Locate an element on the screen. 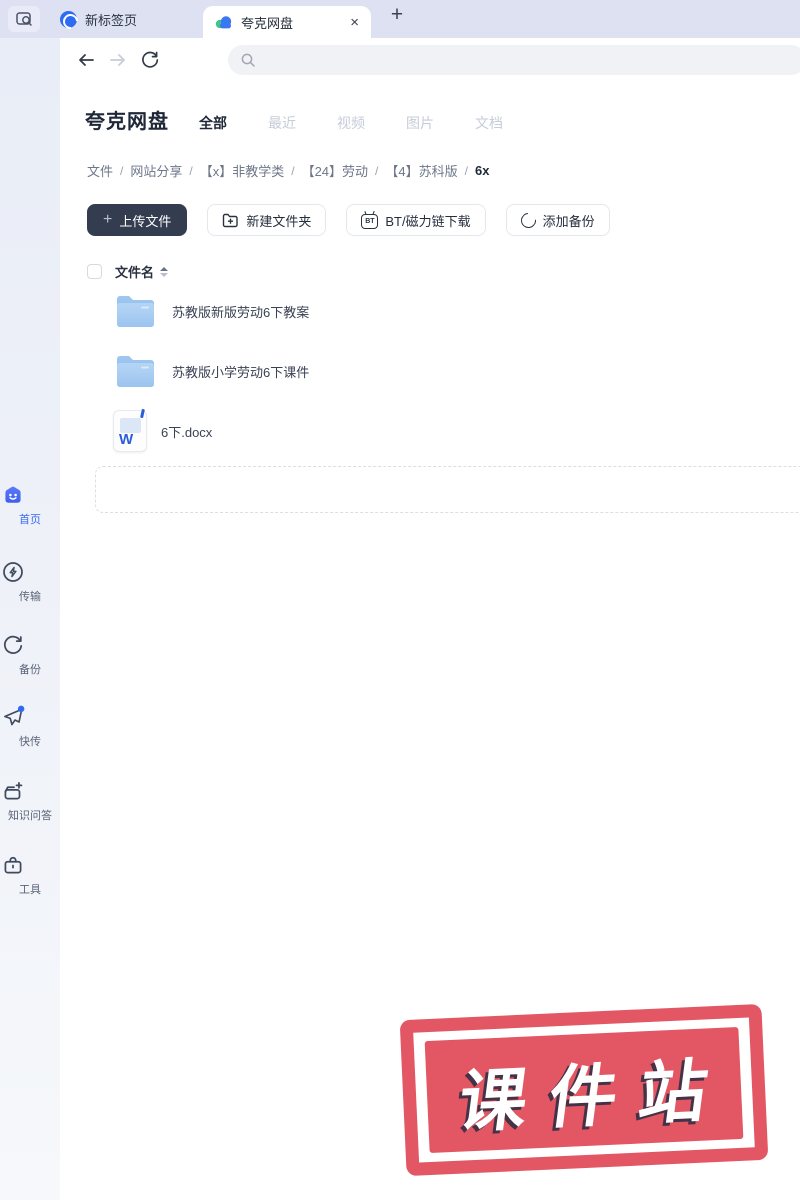 Image resolution: width=800 pixels, height=1200 pixels. filename-column-header: 文件名 is located at coordinates (134, 271).